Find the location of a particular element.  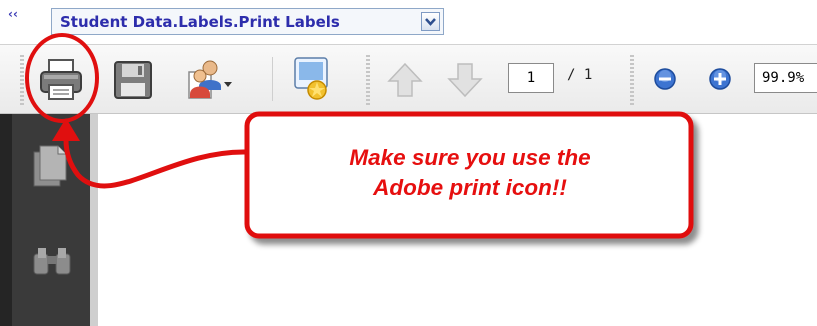

callout-line-1: Make sure you use the is located at coordinates (470, 157).